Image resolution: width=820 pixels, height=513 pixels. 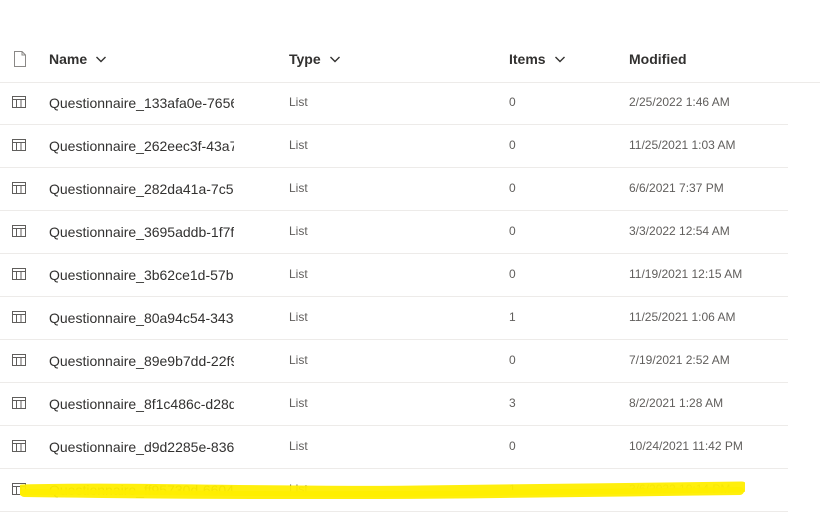 I want to click on column-header-name-label: Name, so click(x=68, y=59).